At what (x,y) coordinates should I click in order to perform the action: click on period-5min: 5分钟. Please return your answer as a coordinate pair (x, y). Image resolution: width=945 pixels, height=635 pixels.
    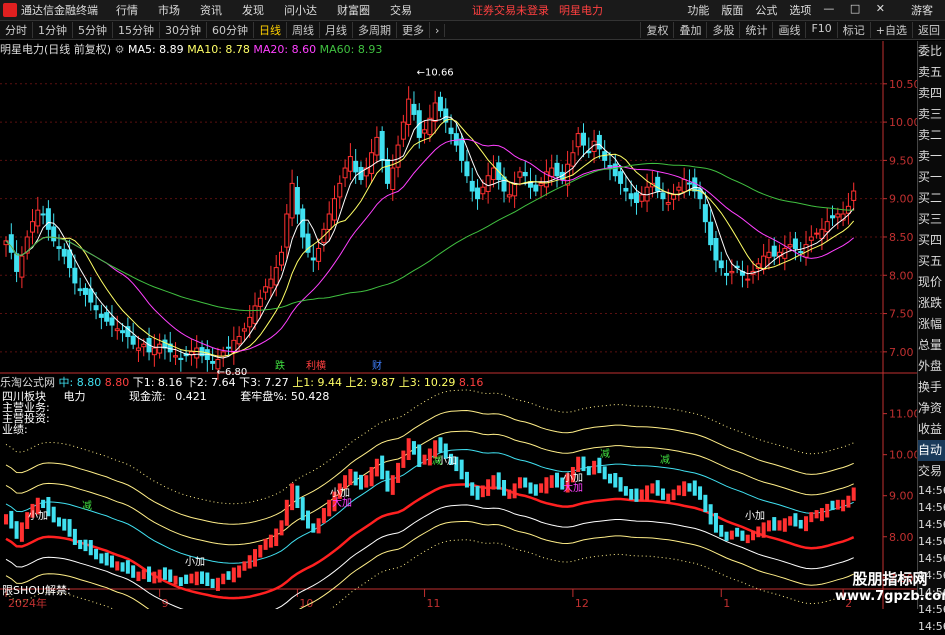
    Looking at the image, I should click on (93, 30).